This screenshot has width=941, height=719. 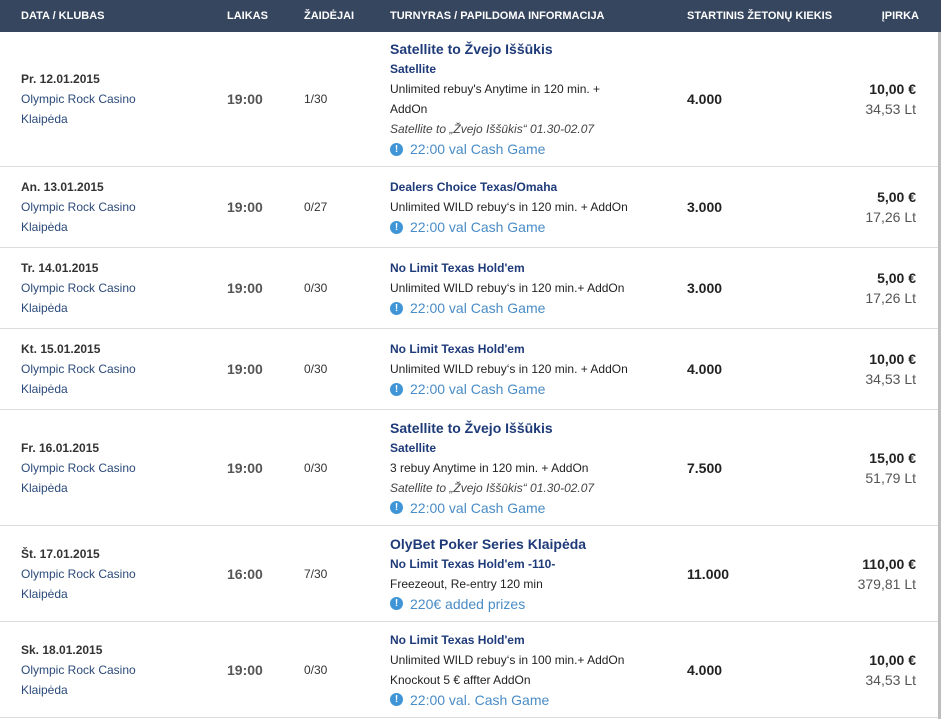 What do you see at coordinates (468, 603) in the screenshot?
I see `extra-info-text: 220€ added prizes` at bounding box center [468, 603].